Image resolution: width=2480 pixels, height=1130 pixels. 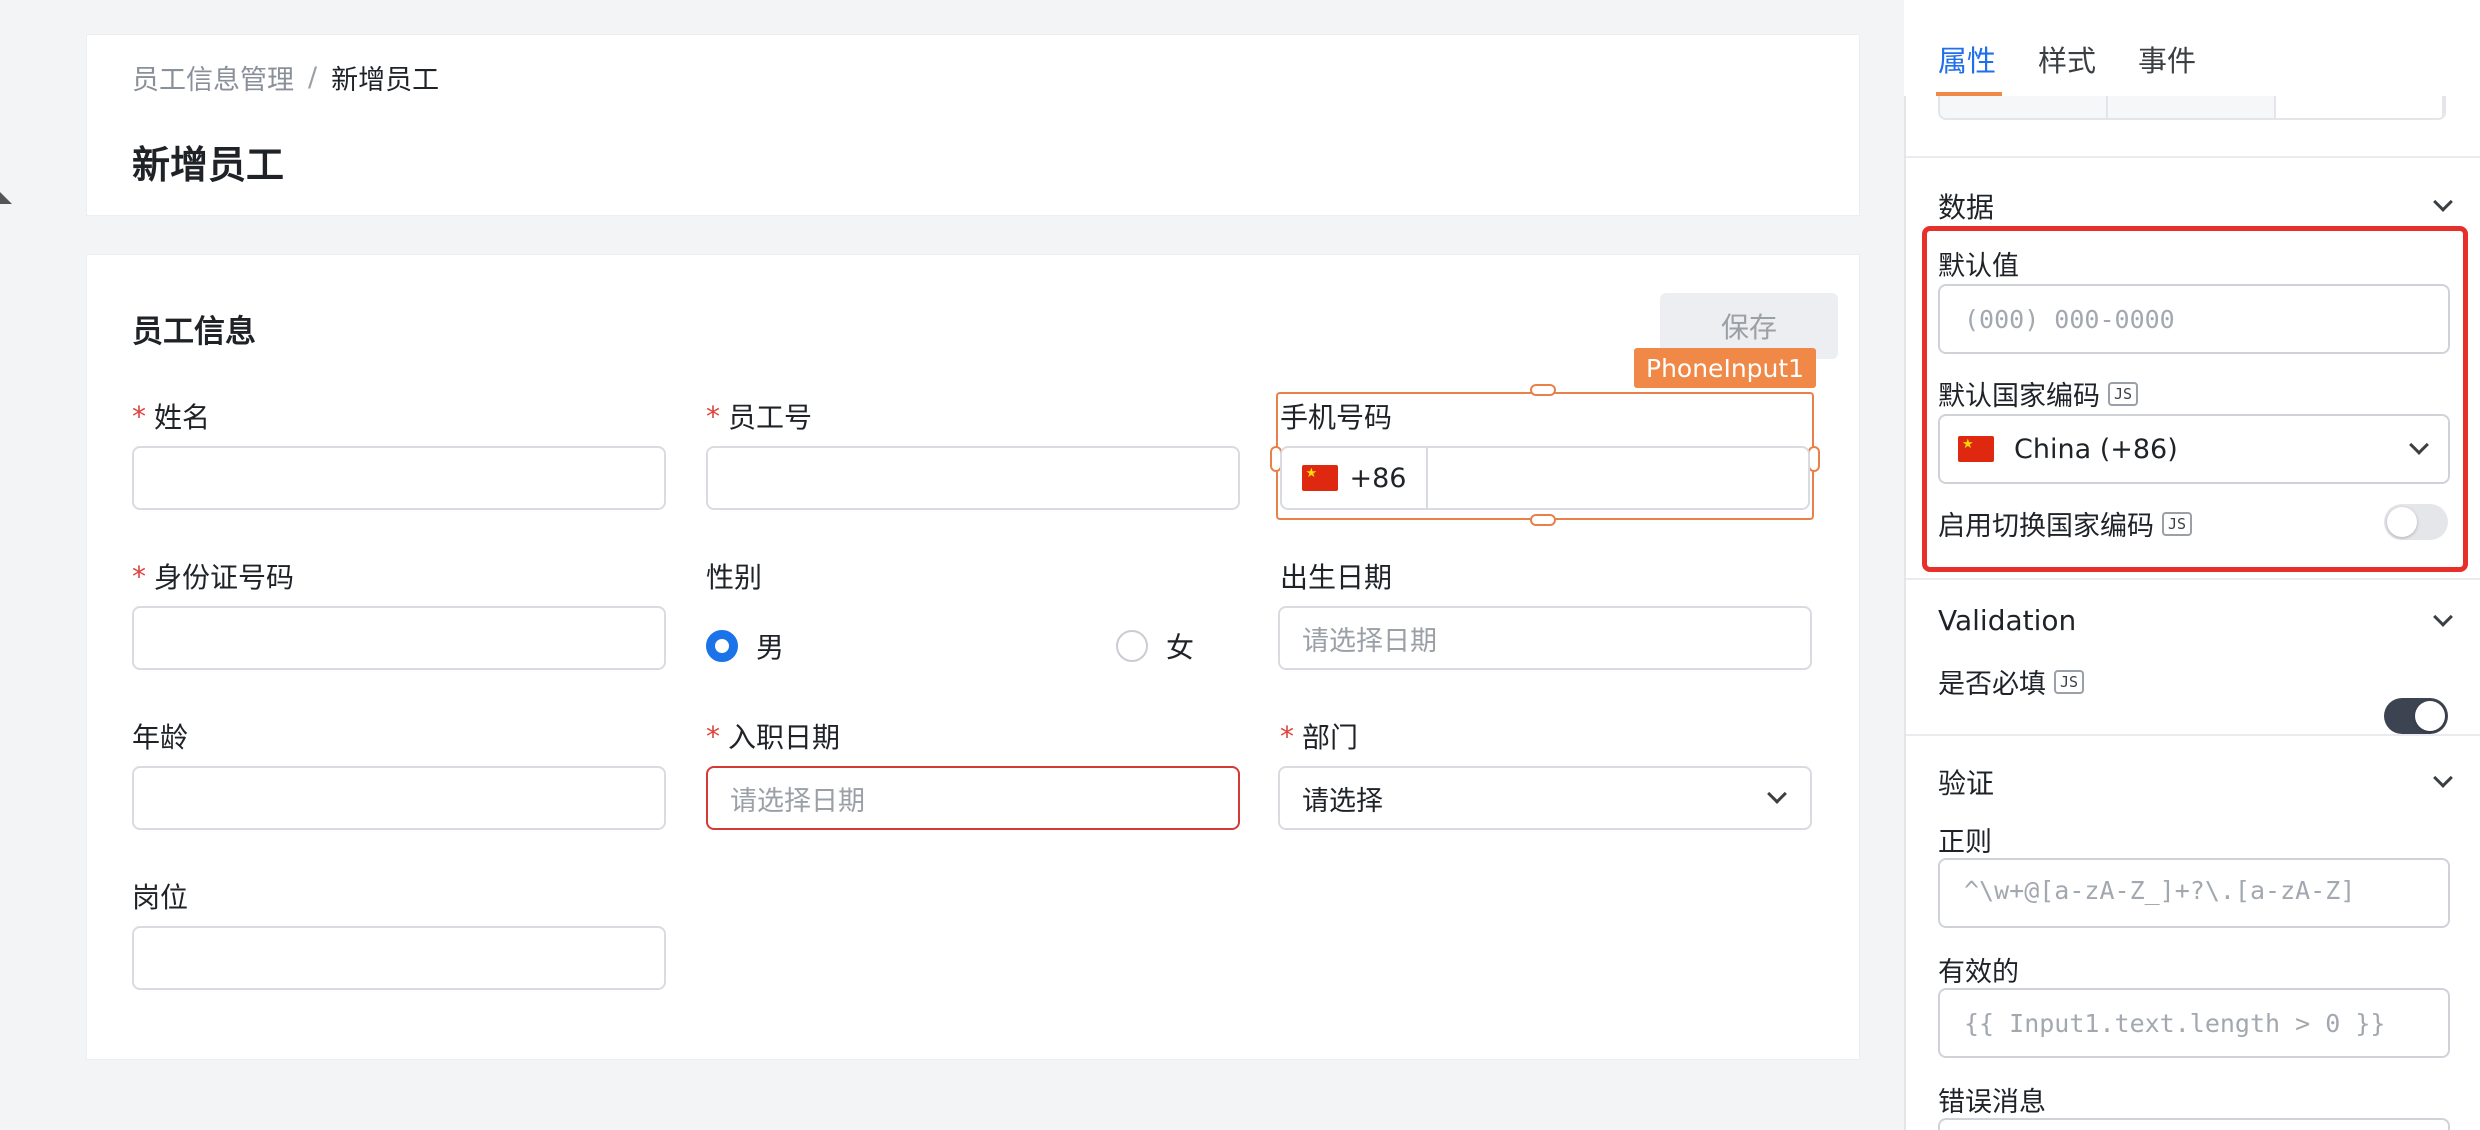 I want to click on required-toggle, so click(x=2416, y=716).